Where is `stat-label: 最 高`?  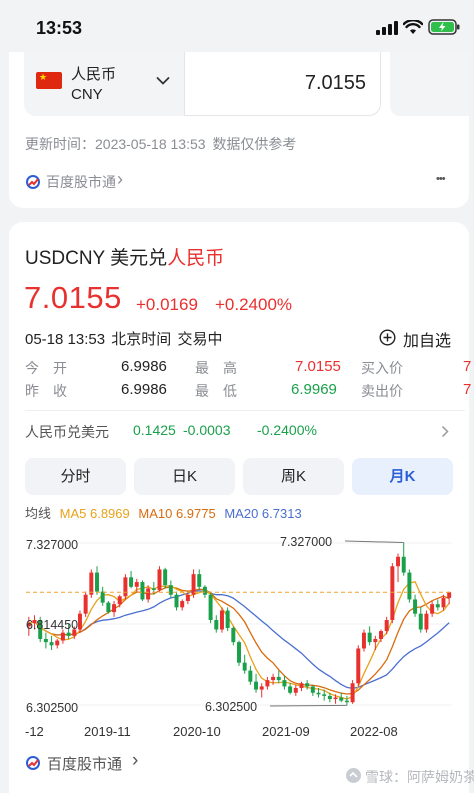
stat-label: 最 高 is located at coordinates (216, 368).